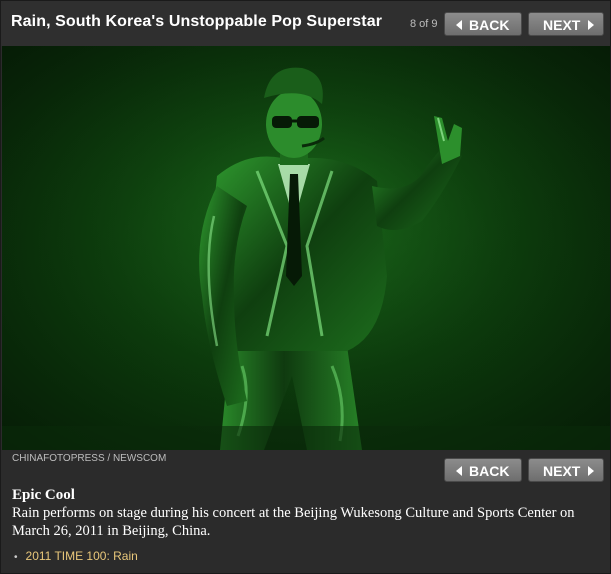 Image resolution: width=611 pixels, height=574 pixels. Describe the element at coordinates (89, 458) in the screenshot. I see `photo-credit: CHINAFOTOPRESS / NEWSCOM` at that location.